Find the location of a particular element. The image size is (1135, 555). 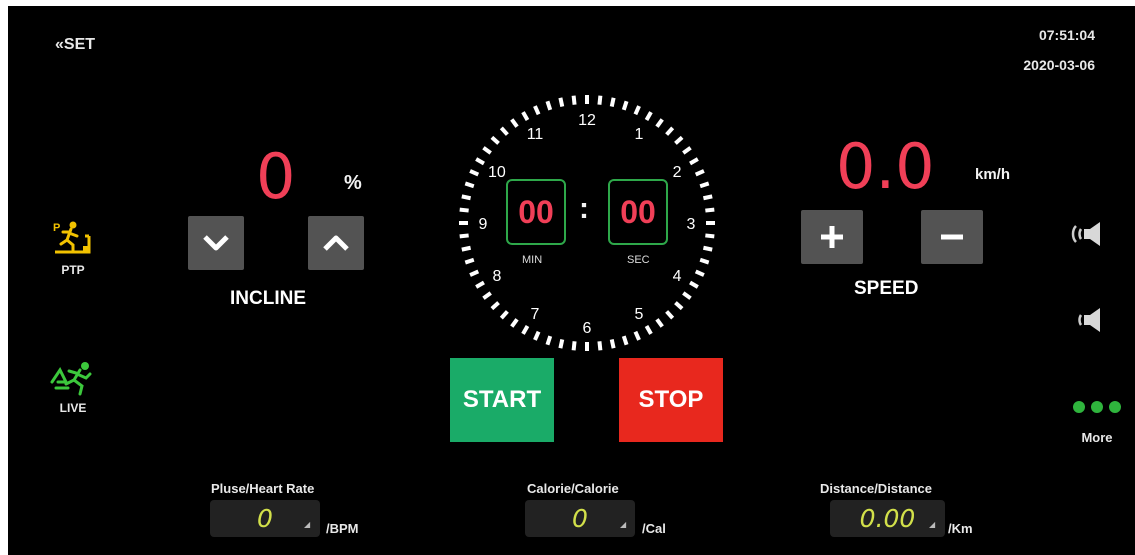

incline-down-button is located at coordinates (216, 243).